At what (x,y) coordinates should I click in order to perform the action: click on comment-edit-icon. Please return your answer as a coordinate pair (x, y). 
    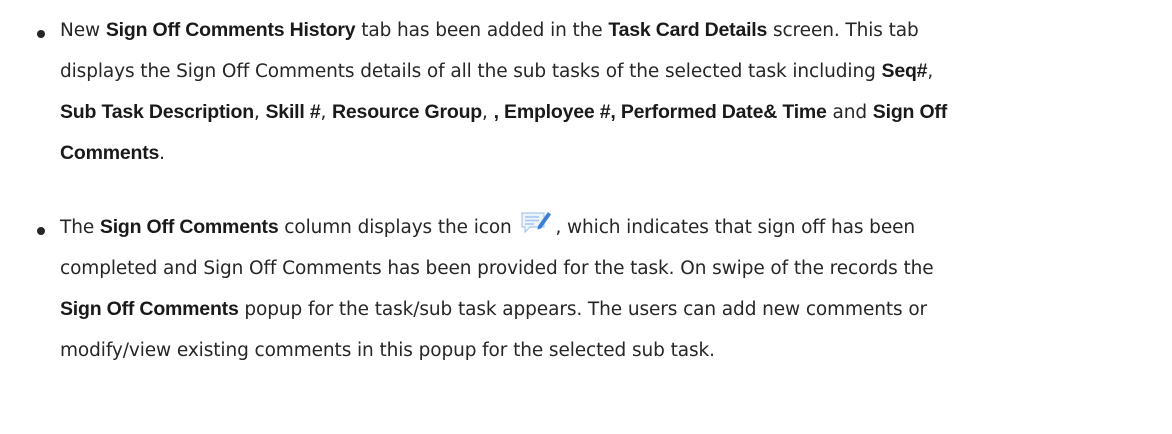
    Looking at the image, I should click on (536, 223).